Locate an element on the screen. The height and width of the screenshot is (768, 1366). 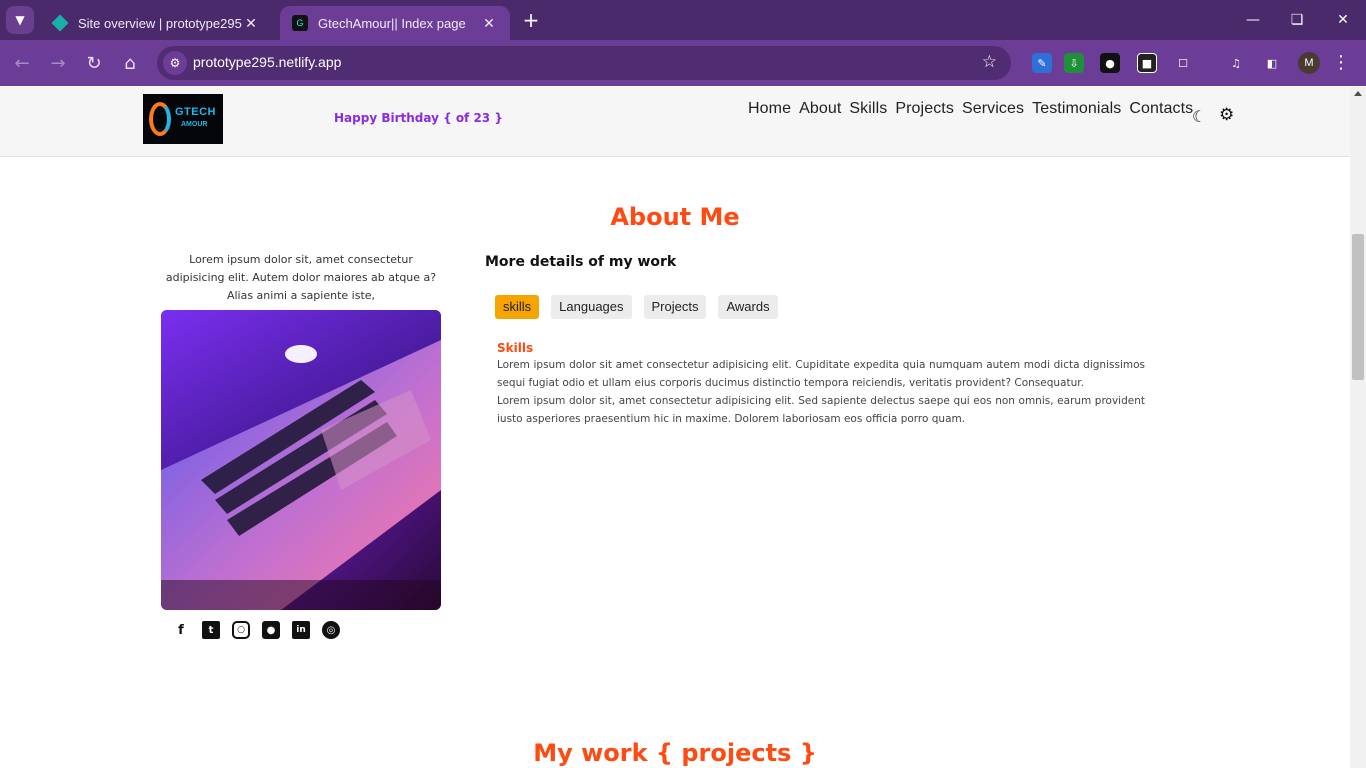
extensions-puzzle-icon: ☐ is located at coordinates (1183, 63).